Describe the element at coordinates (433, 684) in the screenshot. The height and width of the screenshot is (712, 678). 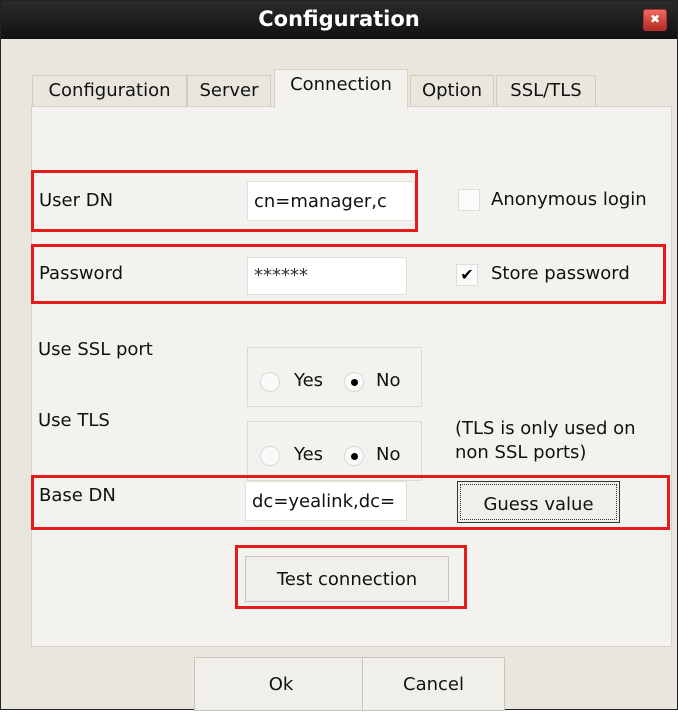
I see `cancel-button: Cancel` at that location.